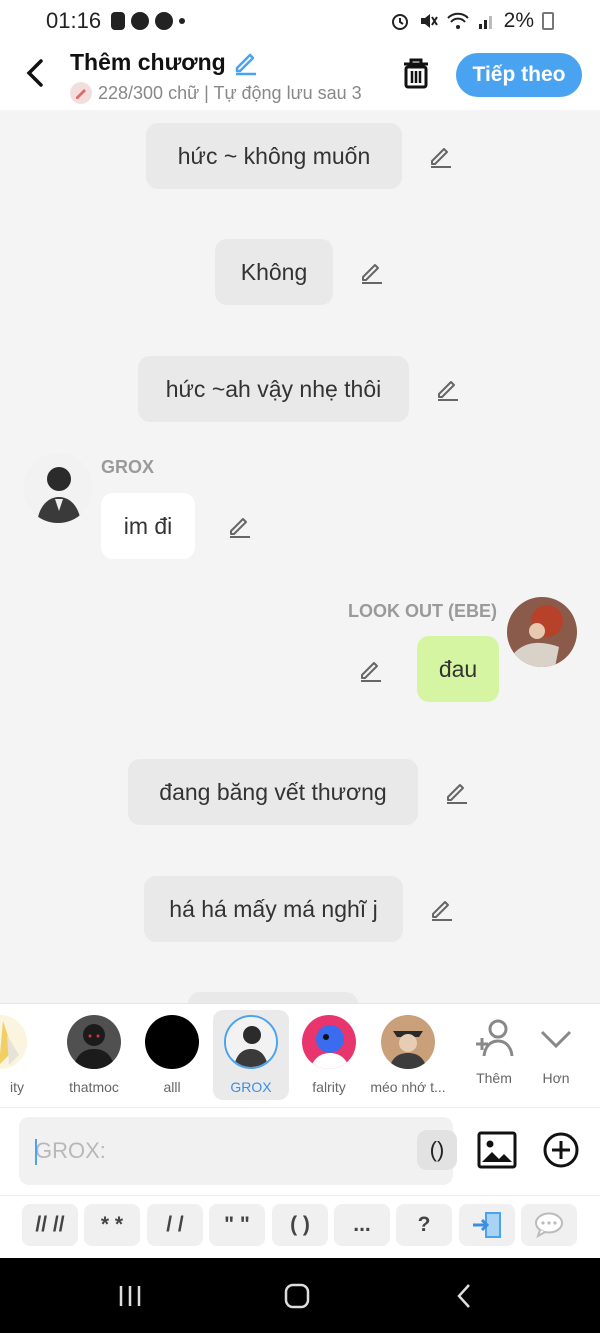 The height and width of the screenshot is (1333, 600). Describe the element at coordinates (36, 1152) in the screenshot. I see `text-cursor` at that location.